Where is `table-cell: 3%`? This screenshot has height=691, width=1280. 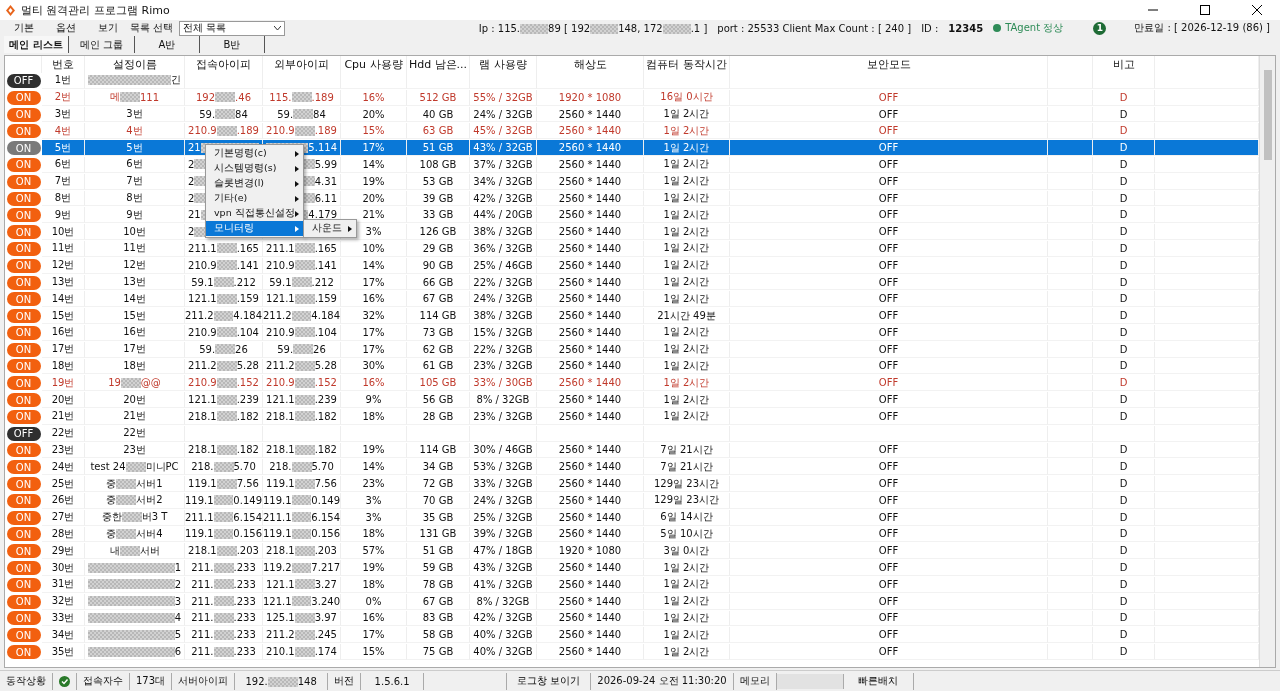 table-cell: 3% is located at coordinates (374, 500).